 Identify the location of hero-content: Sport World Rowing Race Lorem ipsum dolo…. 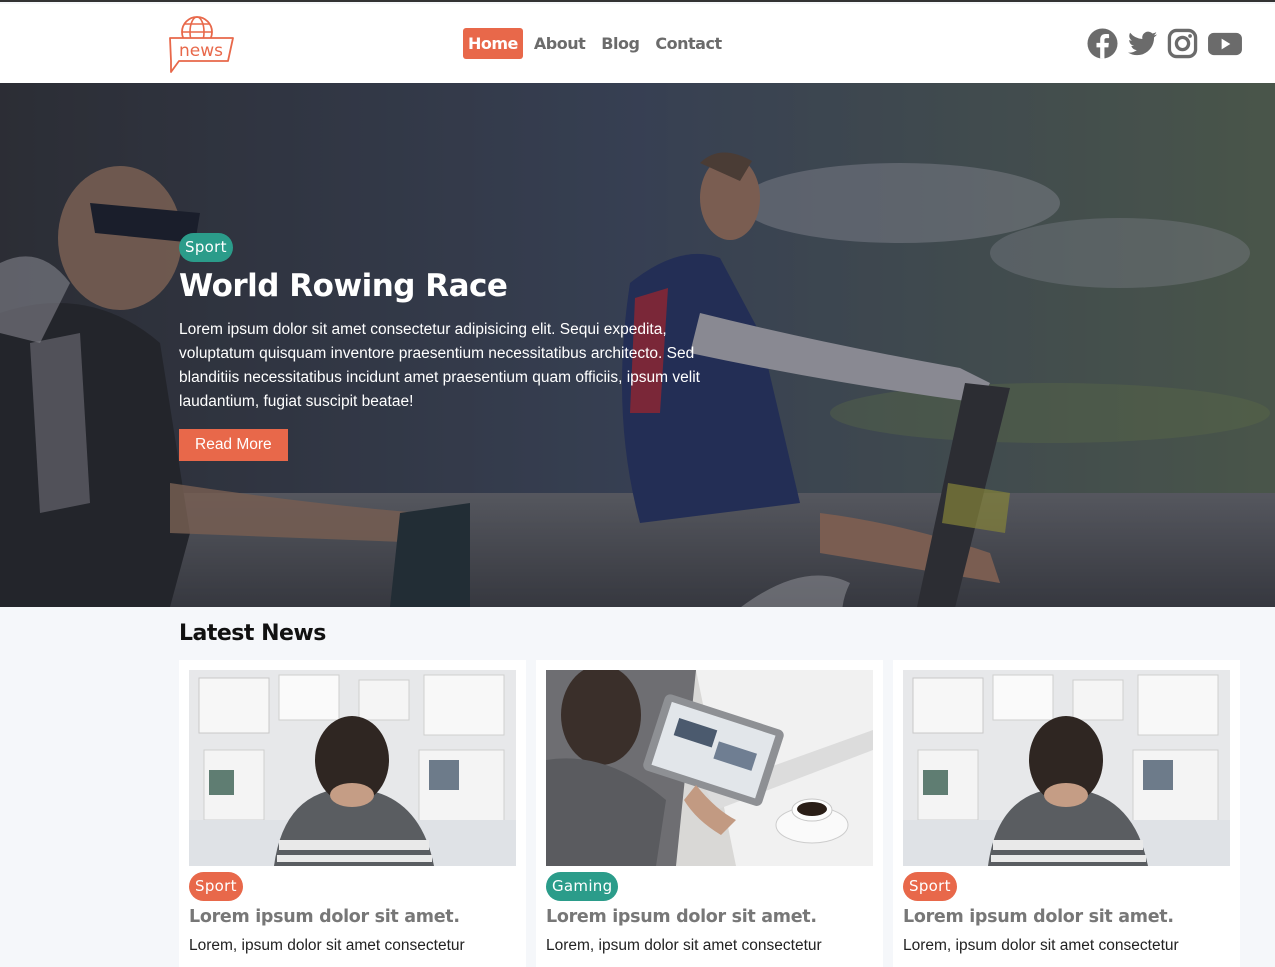
(449, 347).